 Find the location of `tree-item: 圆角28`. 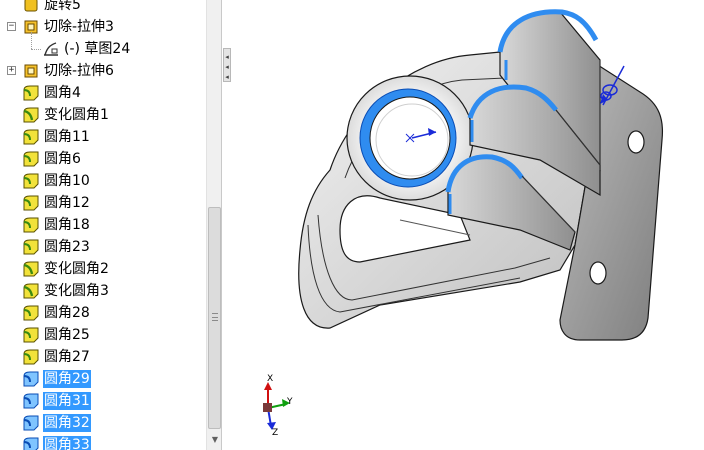

tree-item: 圆角28 is located at coordinates (103, 313).